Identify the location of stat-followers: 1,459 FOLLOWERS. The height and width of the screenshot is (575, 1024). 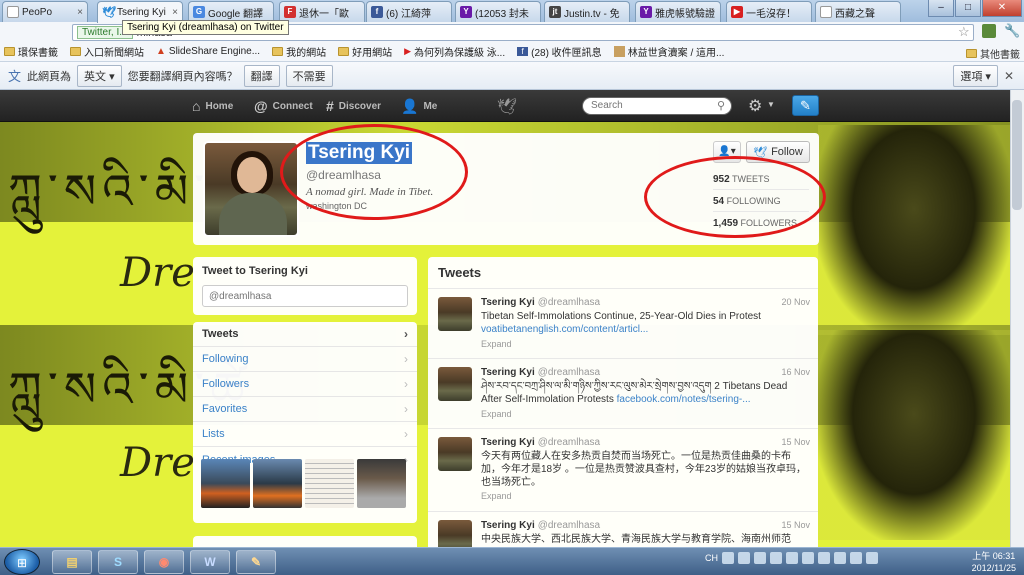
(761, 223).